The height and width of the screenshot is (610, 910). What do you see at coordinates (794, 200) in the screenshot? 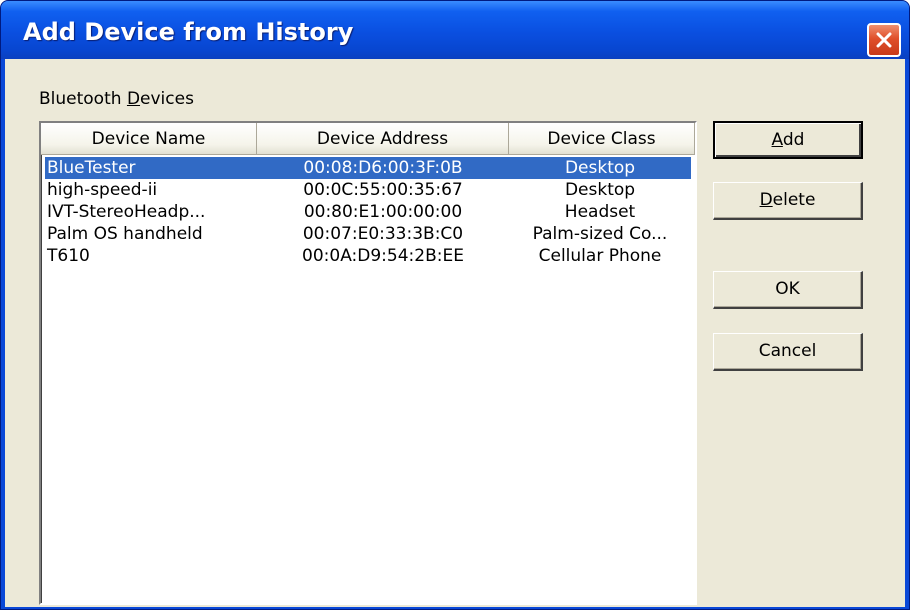
I see `delete-label-rest: elete` at bounding box center [794, 200].